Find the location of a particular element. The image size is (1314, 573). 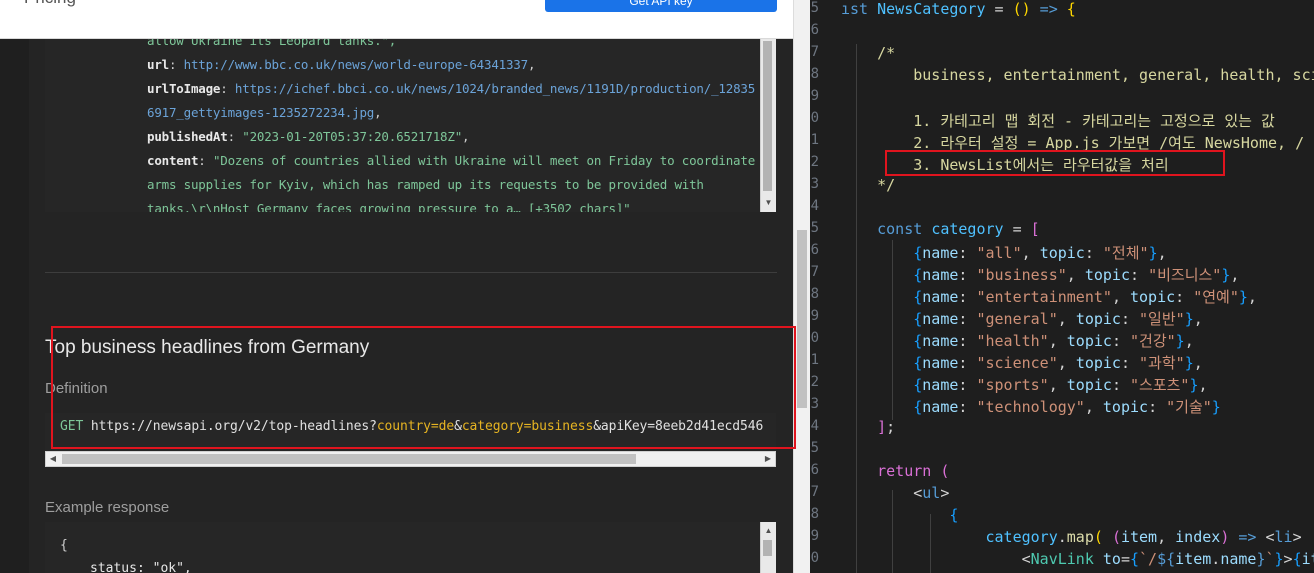

code-block-scrollbar-2: ▲ is located at coordinates (768, 547).